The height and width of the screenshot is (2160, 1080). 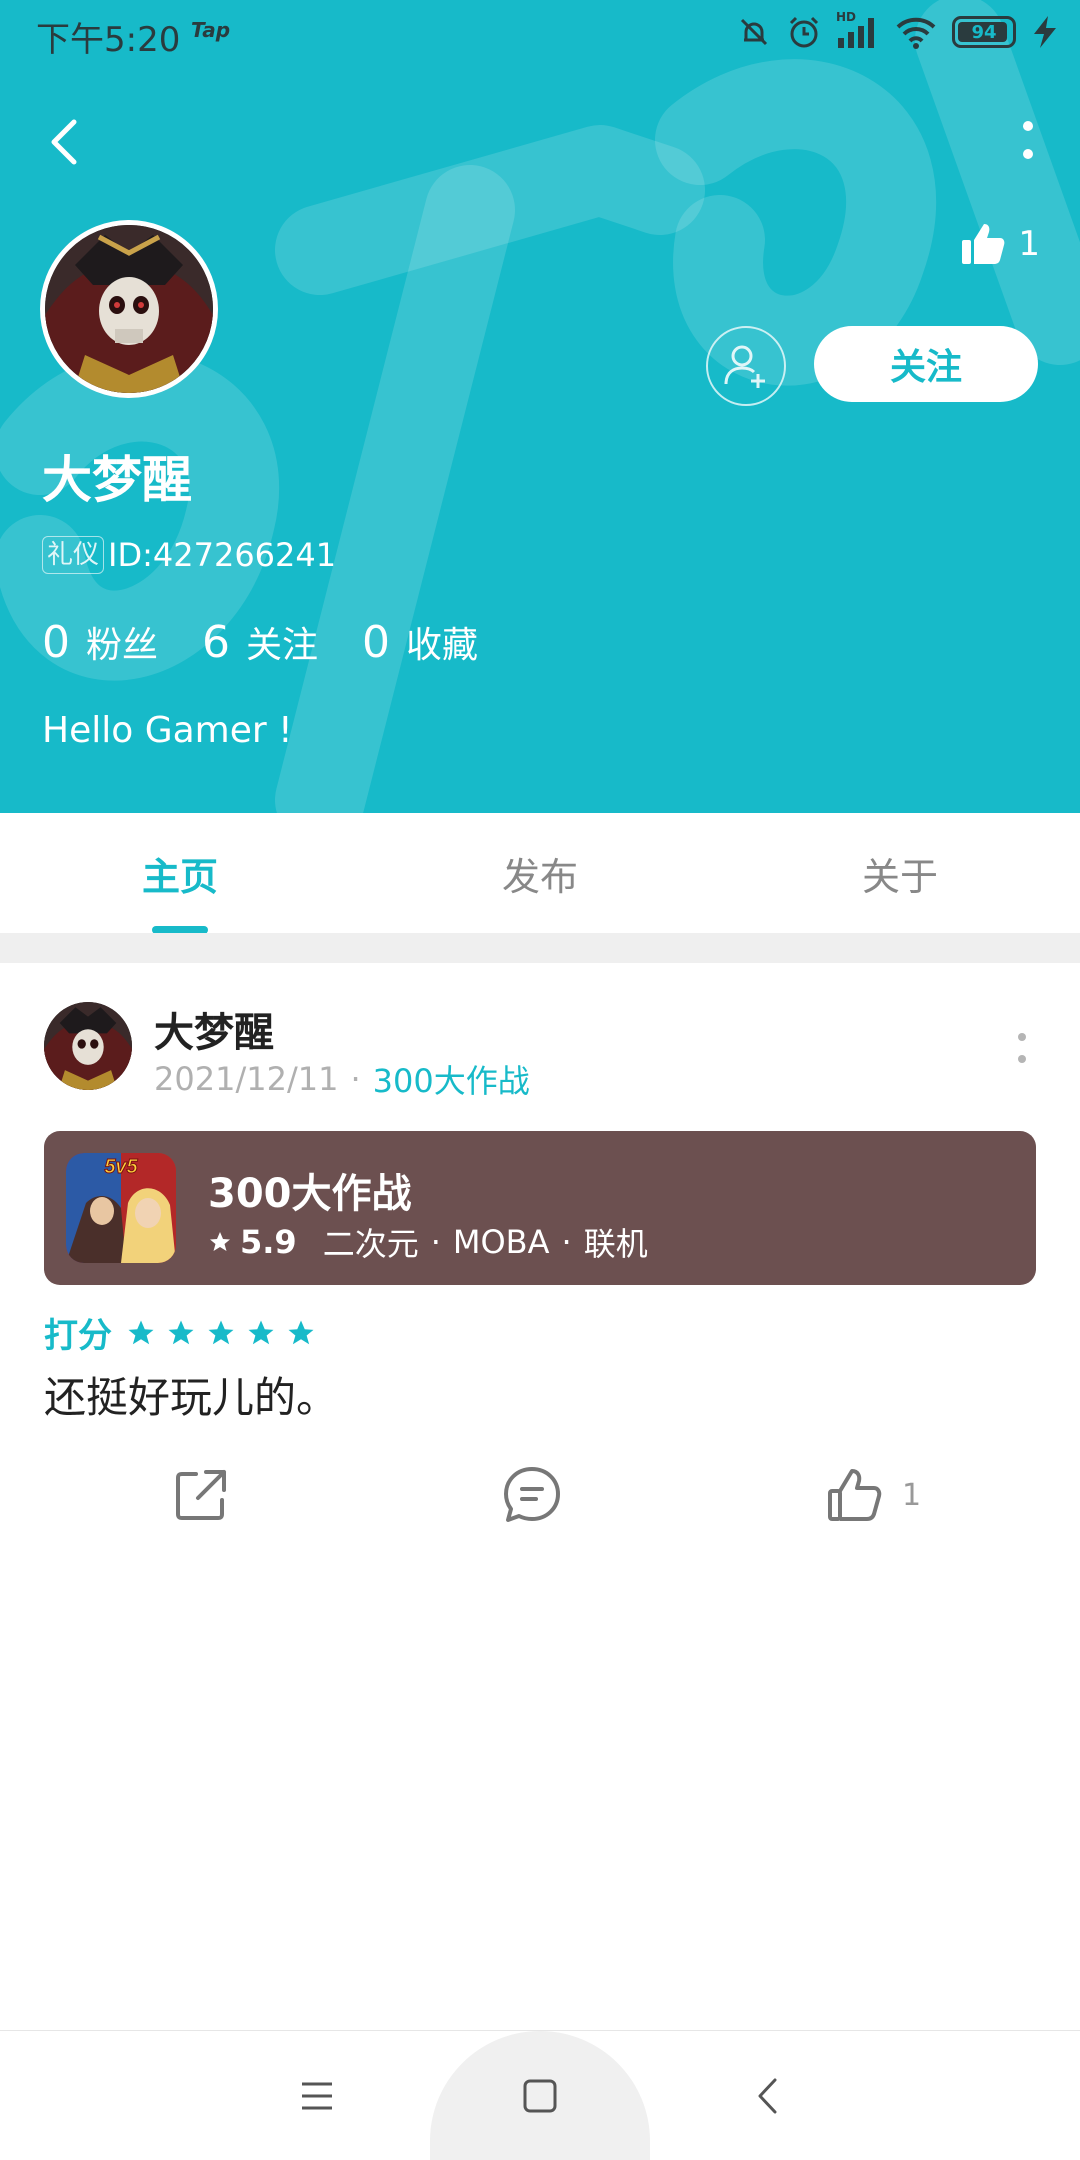 What do you see at coordinates (540, 1208) in the screenshot?
I see `game-card: 5v5 300大作战 5.9 二次元 · MOBA · 联机` at bounding box center [540, 1208].